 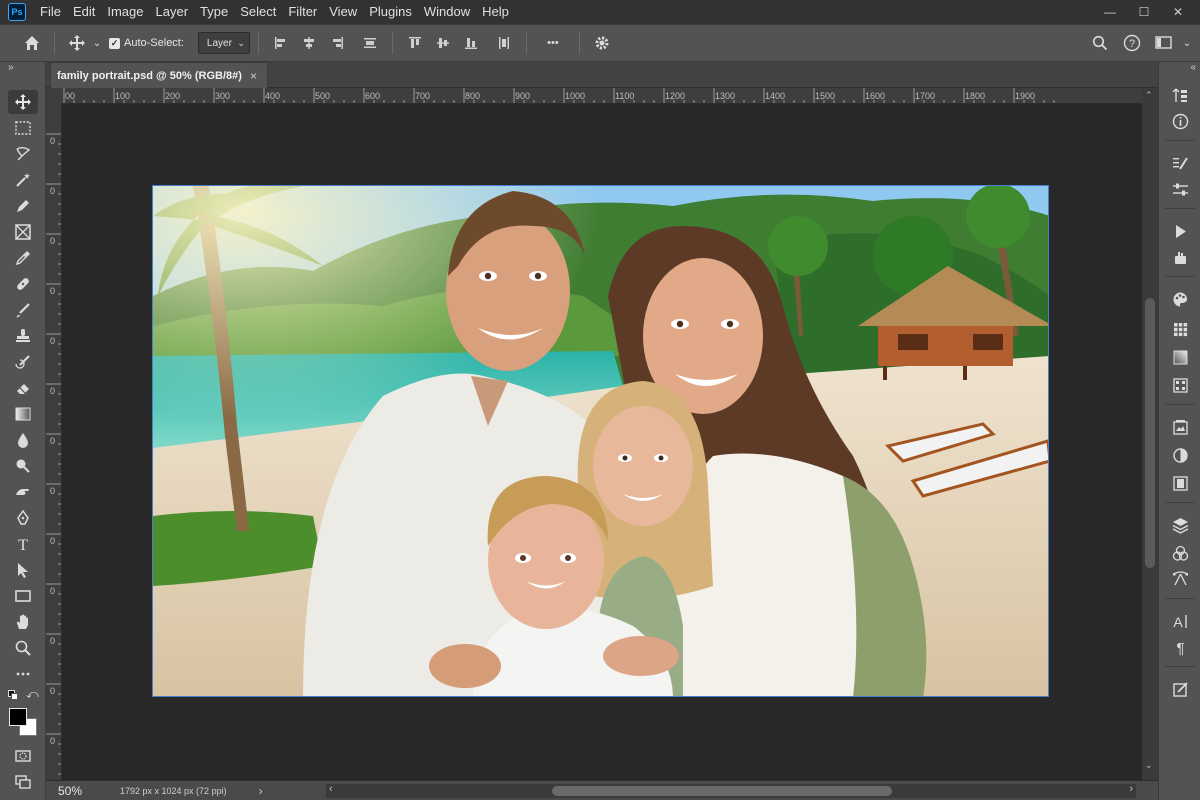 What do you see at coordinates (1149, 765) in the screenshot?
I see `scroll-down-arrow-icon: ⌄` at bounding box center [1149, 765].